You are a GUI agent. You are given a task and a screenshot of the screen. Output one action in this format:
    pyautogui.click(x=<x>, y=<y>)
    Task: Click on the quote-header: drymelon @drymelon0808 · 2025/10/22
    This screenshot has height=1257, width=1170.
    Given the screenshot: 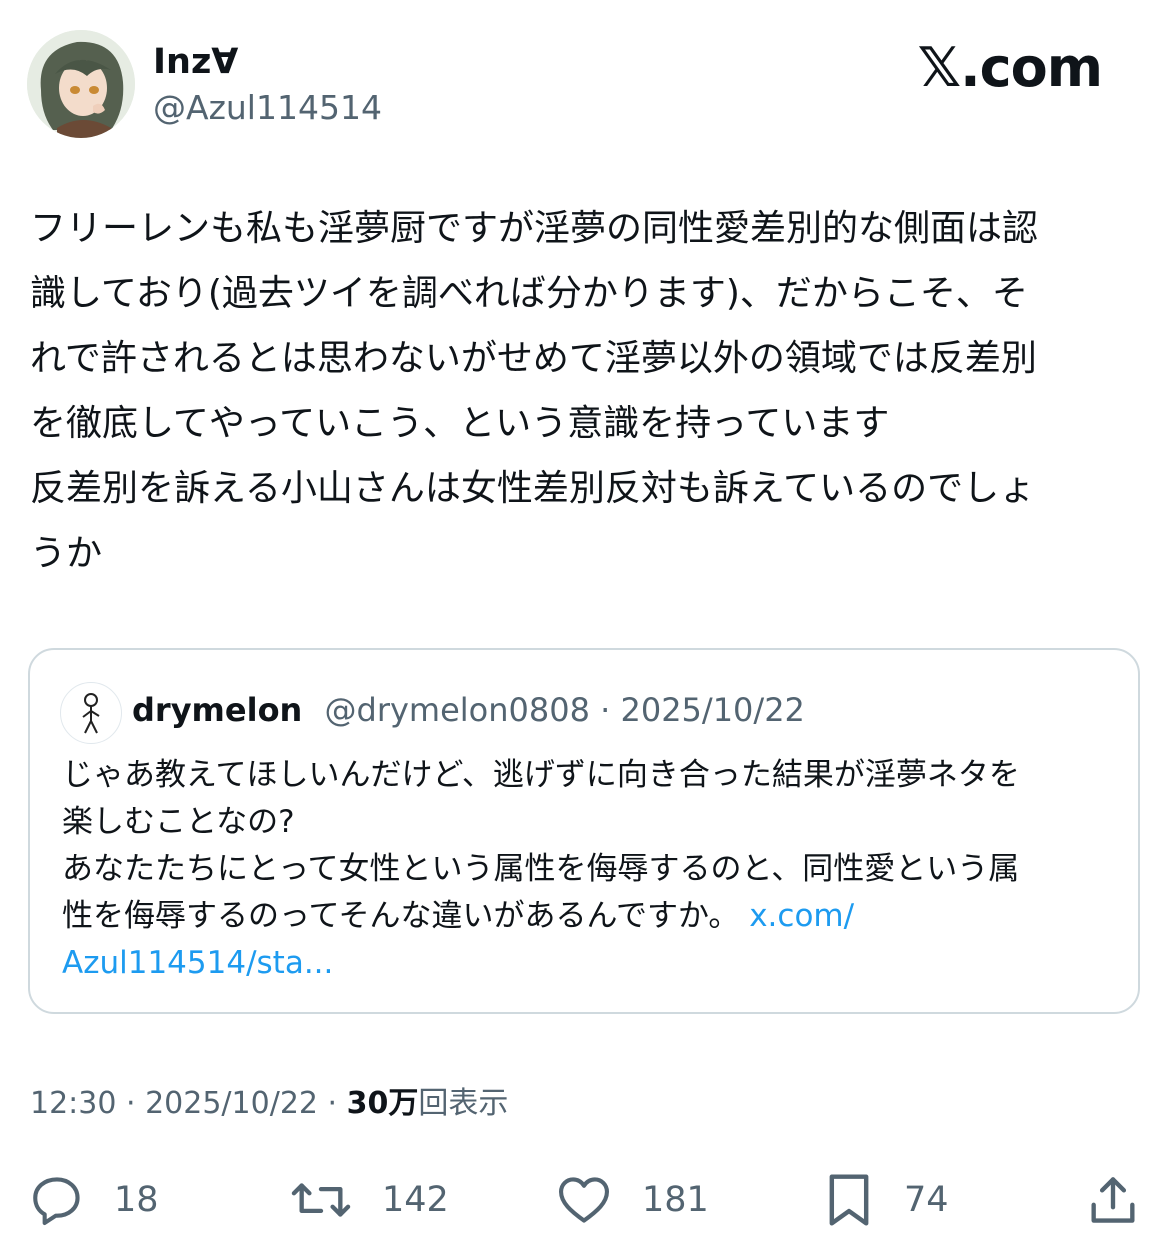 What is the action you would take?
    pyautogui.click(x=468, y=710)
    